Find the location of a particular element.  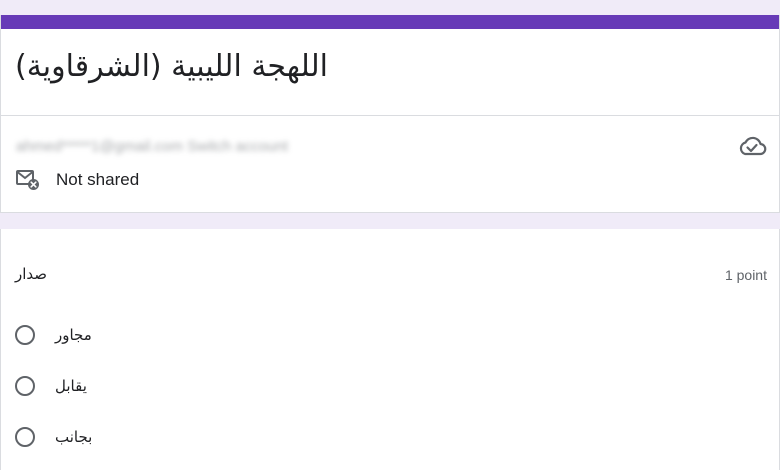

not-shared-row: Not shared is located at coordinates (77, 180).